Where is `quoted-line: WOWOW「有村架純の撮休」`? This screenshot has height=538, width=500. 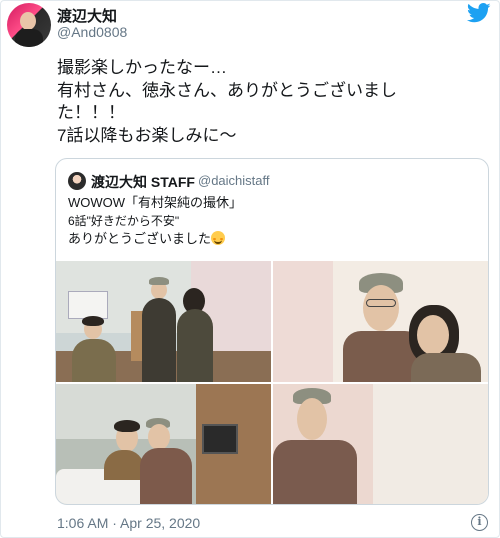
quoted-line: WOWOW「有村架純の撮休」 is located at coordinates (155, 202).